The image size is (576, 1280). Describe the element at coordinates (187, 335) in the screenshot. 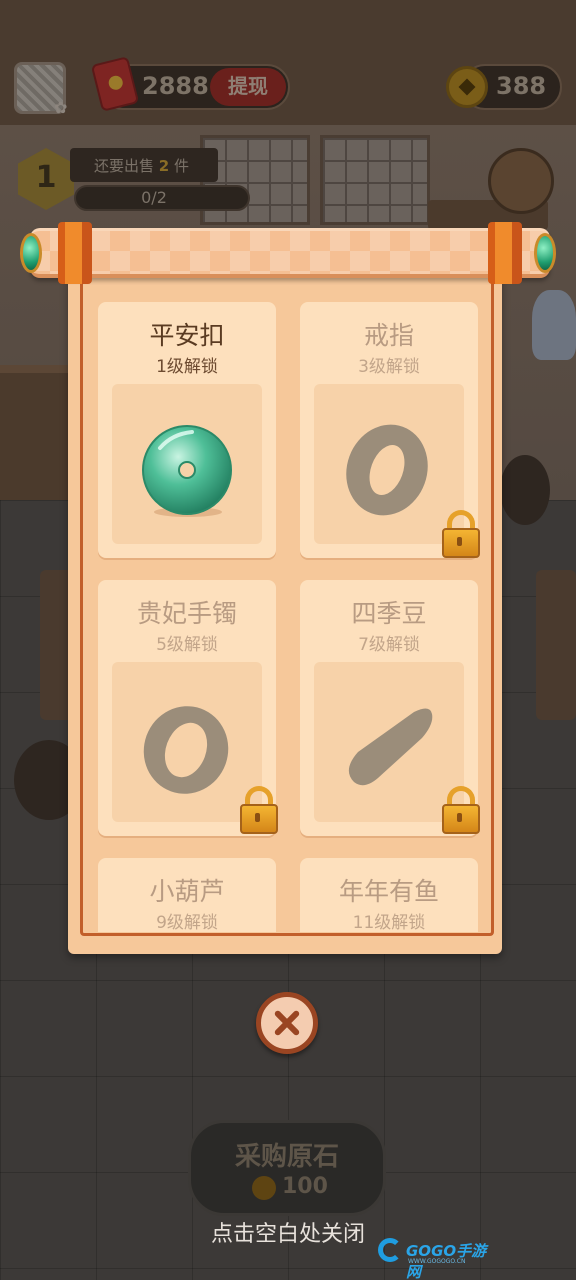

I see `card-name: 平安扣` at that location.